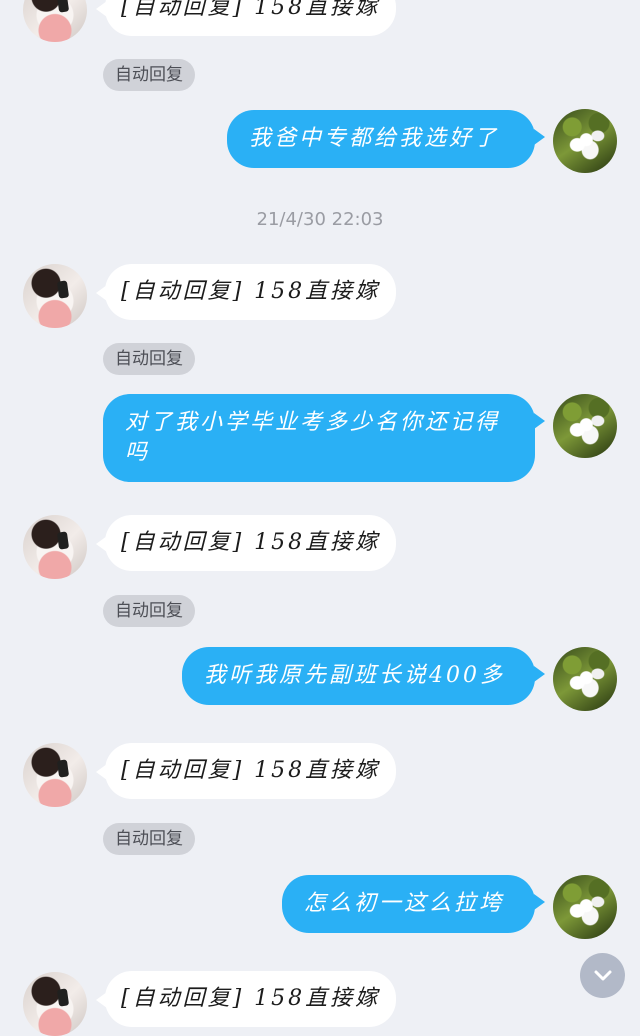  I want to click on chevron-down-icon, so click(602, 975).